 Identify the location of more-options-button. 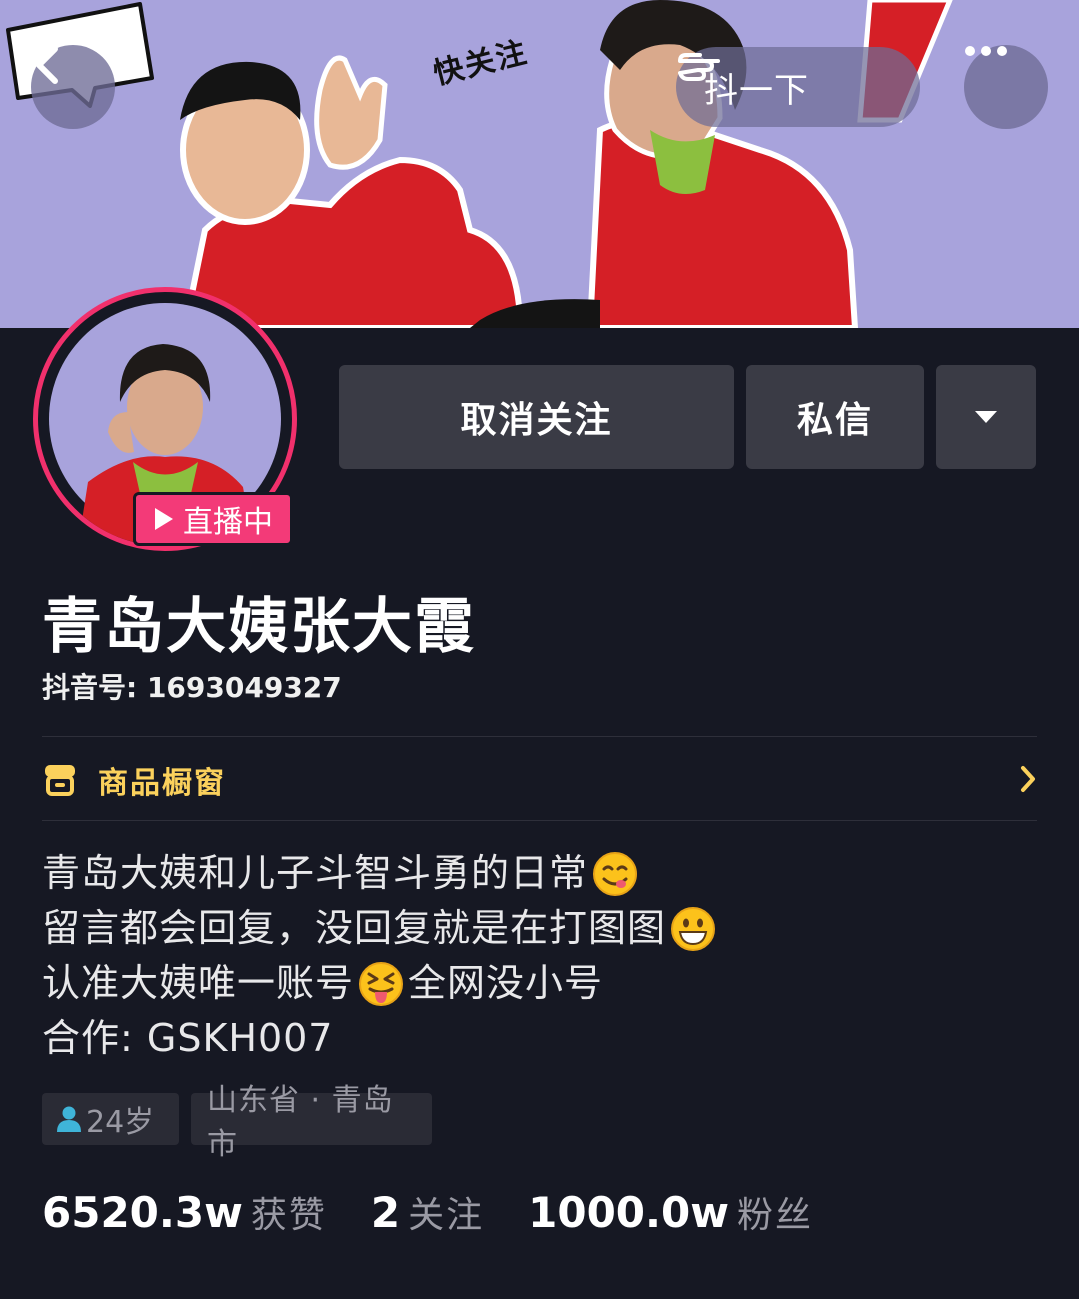
(1006, 87).